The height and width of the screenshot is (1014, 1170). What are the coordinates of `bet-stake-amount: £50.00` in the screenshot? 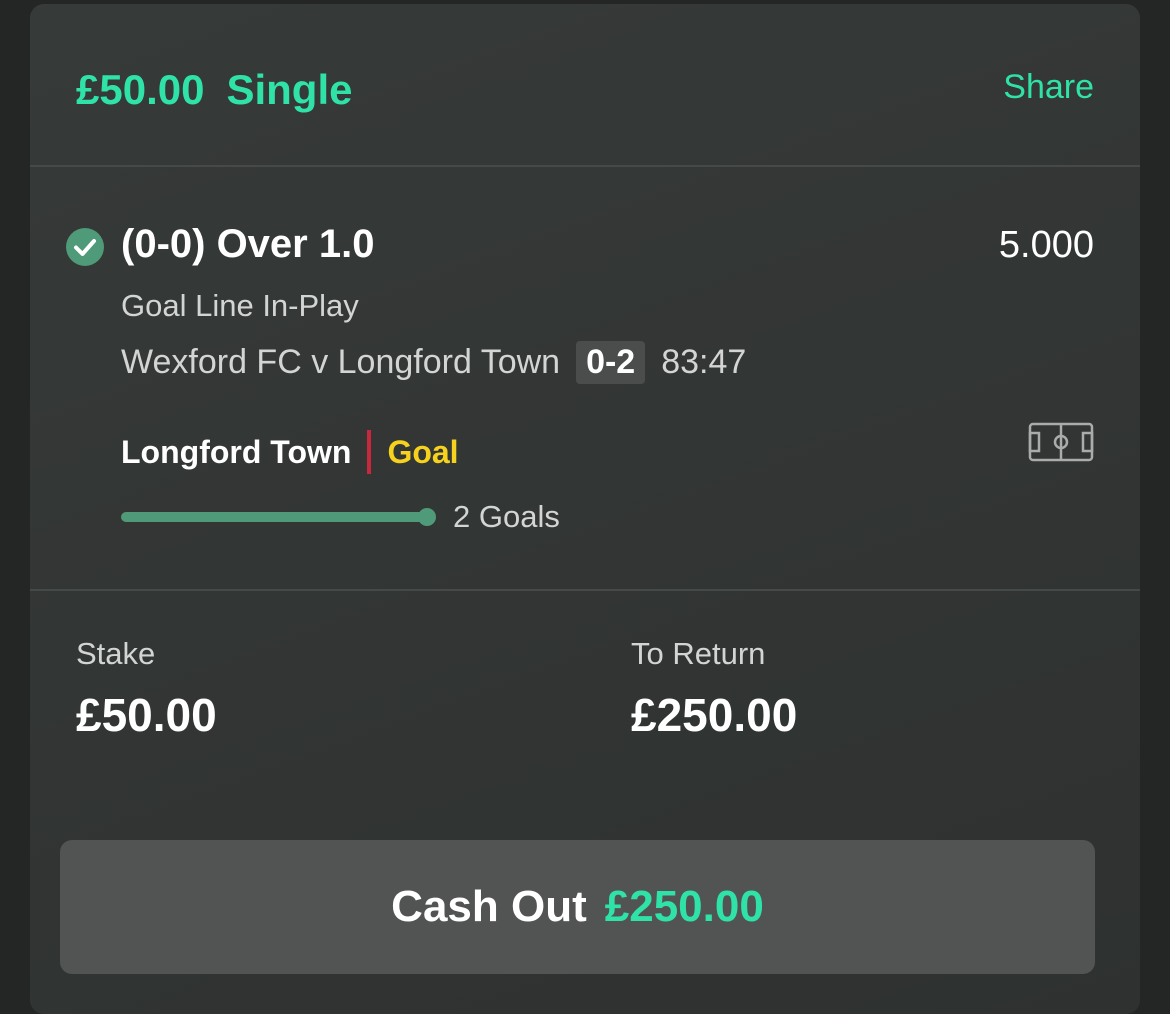 It's located at (140, 89).